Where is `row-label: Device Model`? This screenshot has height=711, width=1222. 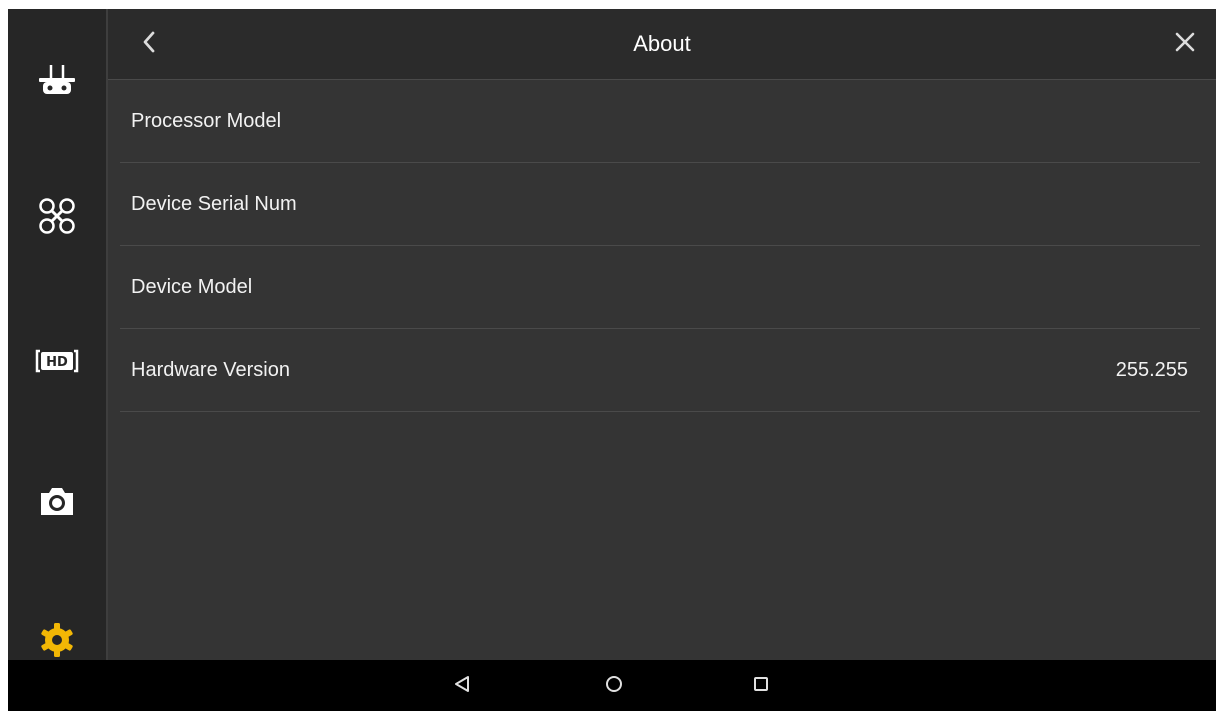 row-label: Device Model is located at coordinates (192, 286).